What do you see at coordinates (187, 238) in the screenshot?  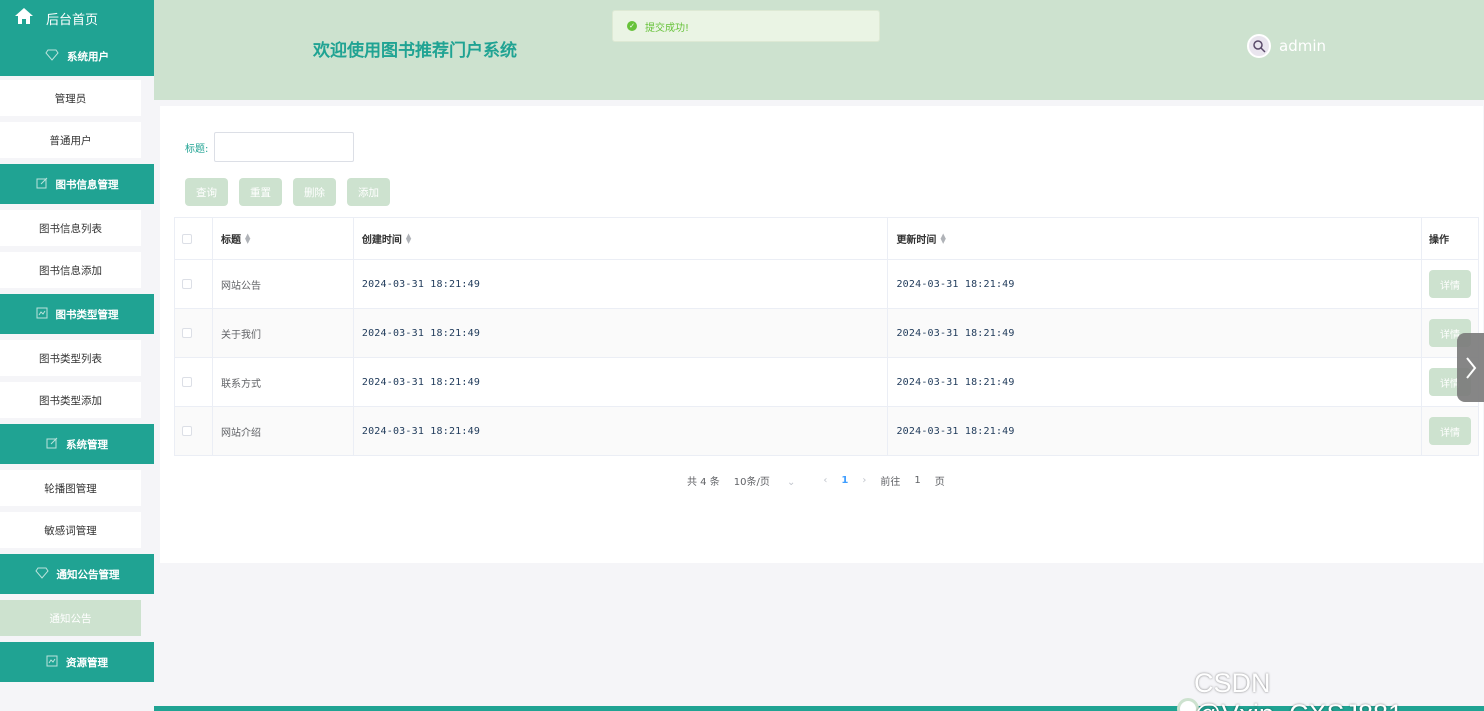 I see `select-all-checkbox` at bounding box center [187, 238].